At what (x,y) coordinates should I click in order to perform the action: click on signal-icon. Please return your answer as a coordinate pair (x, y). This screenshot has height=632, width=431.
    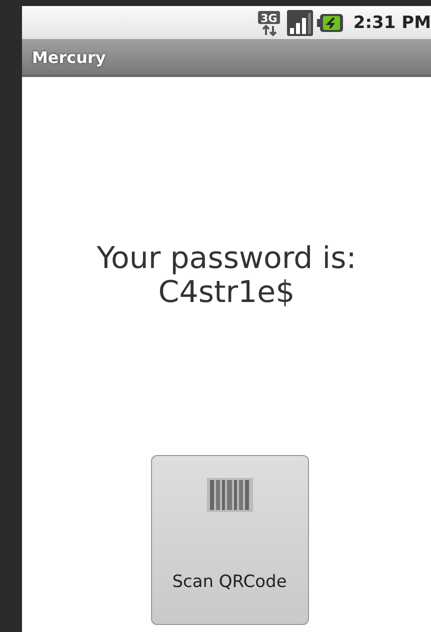
    Looking at the image, I should click on (300, 23).